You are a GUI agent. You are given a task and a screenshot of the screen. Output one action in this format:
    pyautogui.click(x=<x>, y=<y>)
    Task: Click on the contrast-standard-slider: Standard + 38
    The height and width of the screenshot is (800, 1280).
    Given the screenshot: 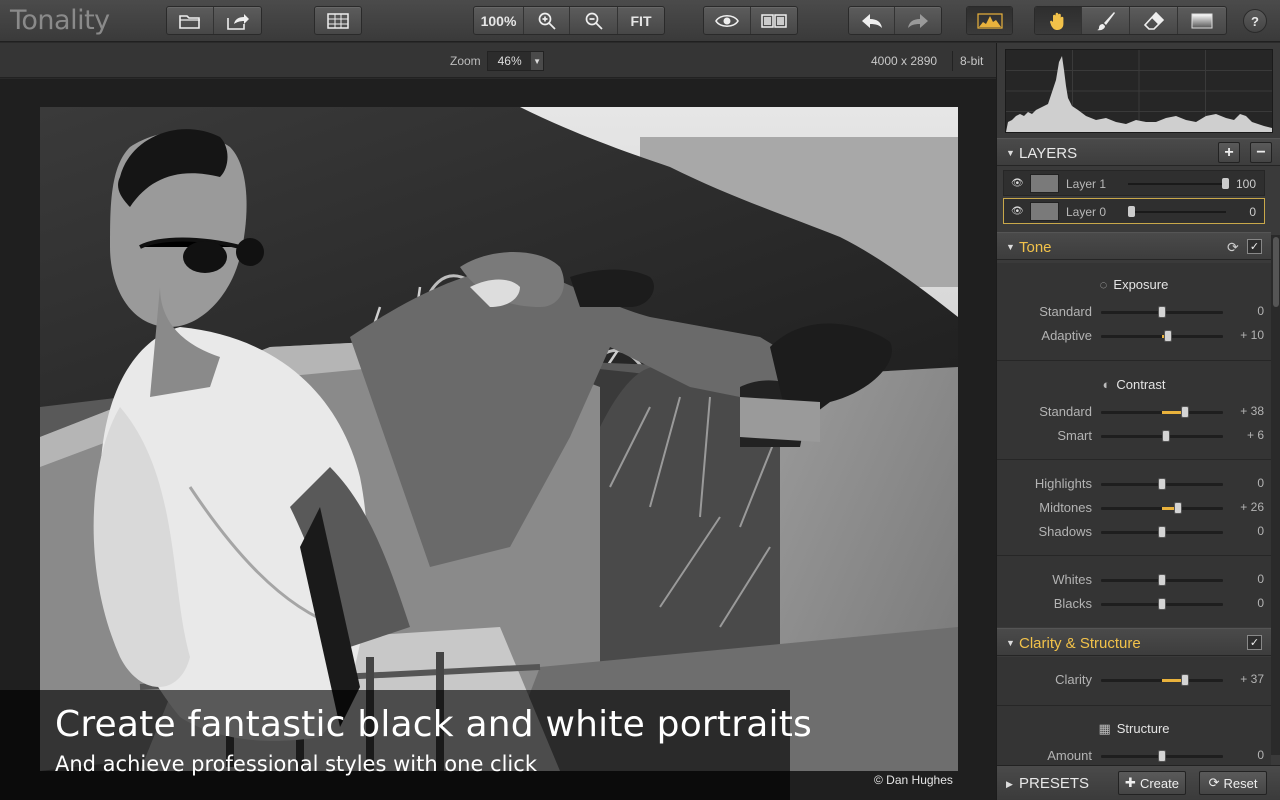 What is the action you would take?
    pyautogui.click(x=1134, y=412)
    